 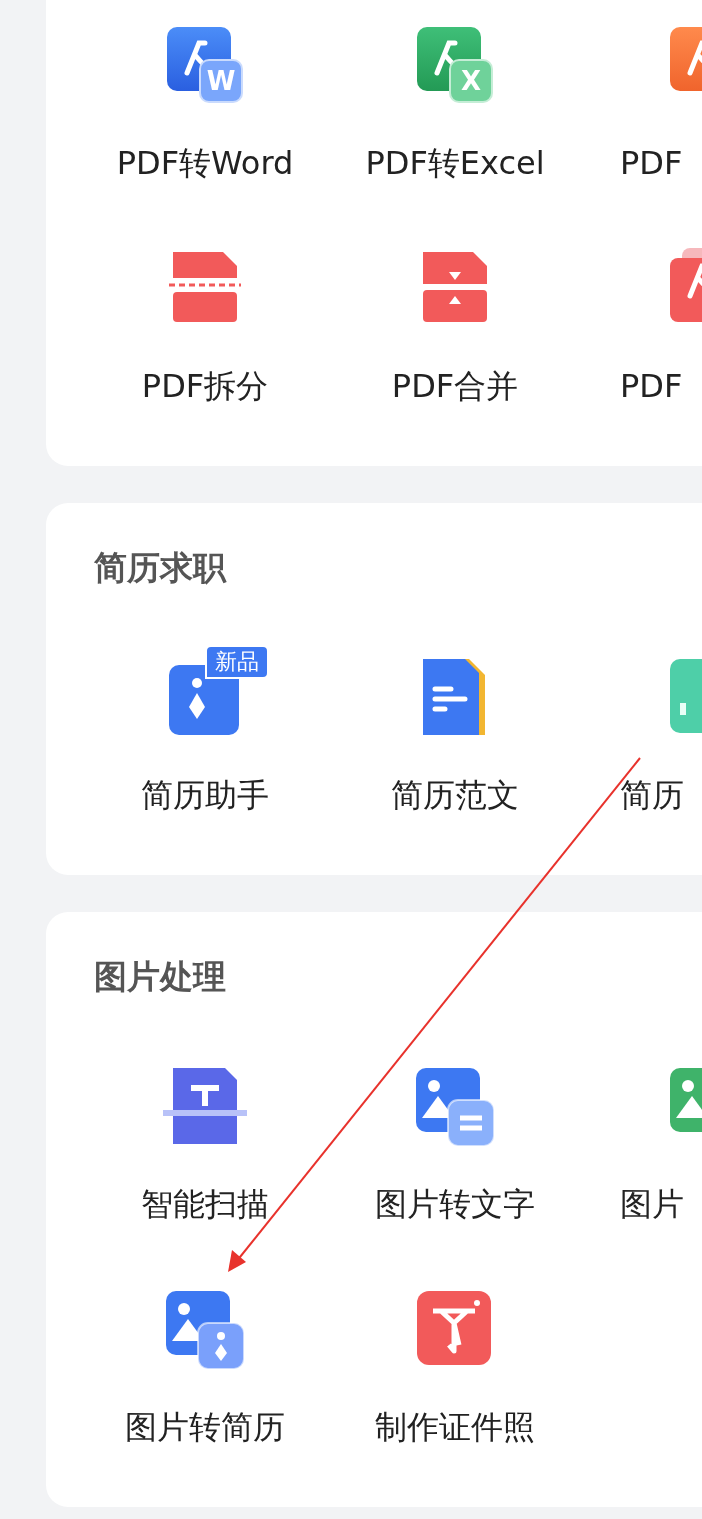 I want to click on tool-label: 简历, so click(x=652, y=795).